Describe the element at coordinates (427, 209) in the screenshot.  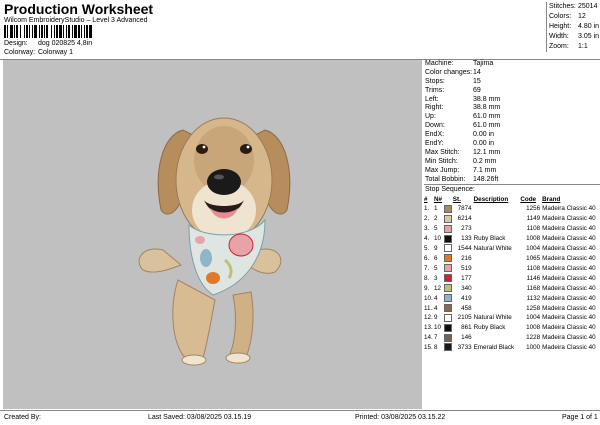
I see `row-index: 1.` at that location.